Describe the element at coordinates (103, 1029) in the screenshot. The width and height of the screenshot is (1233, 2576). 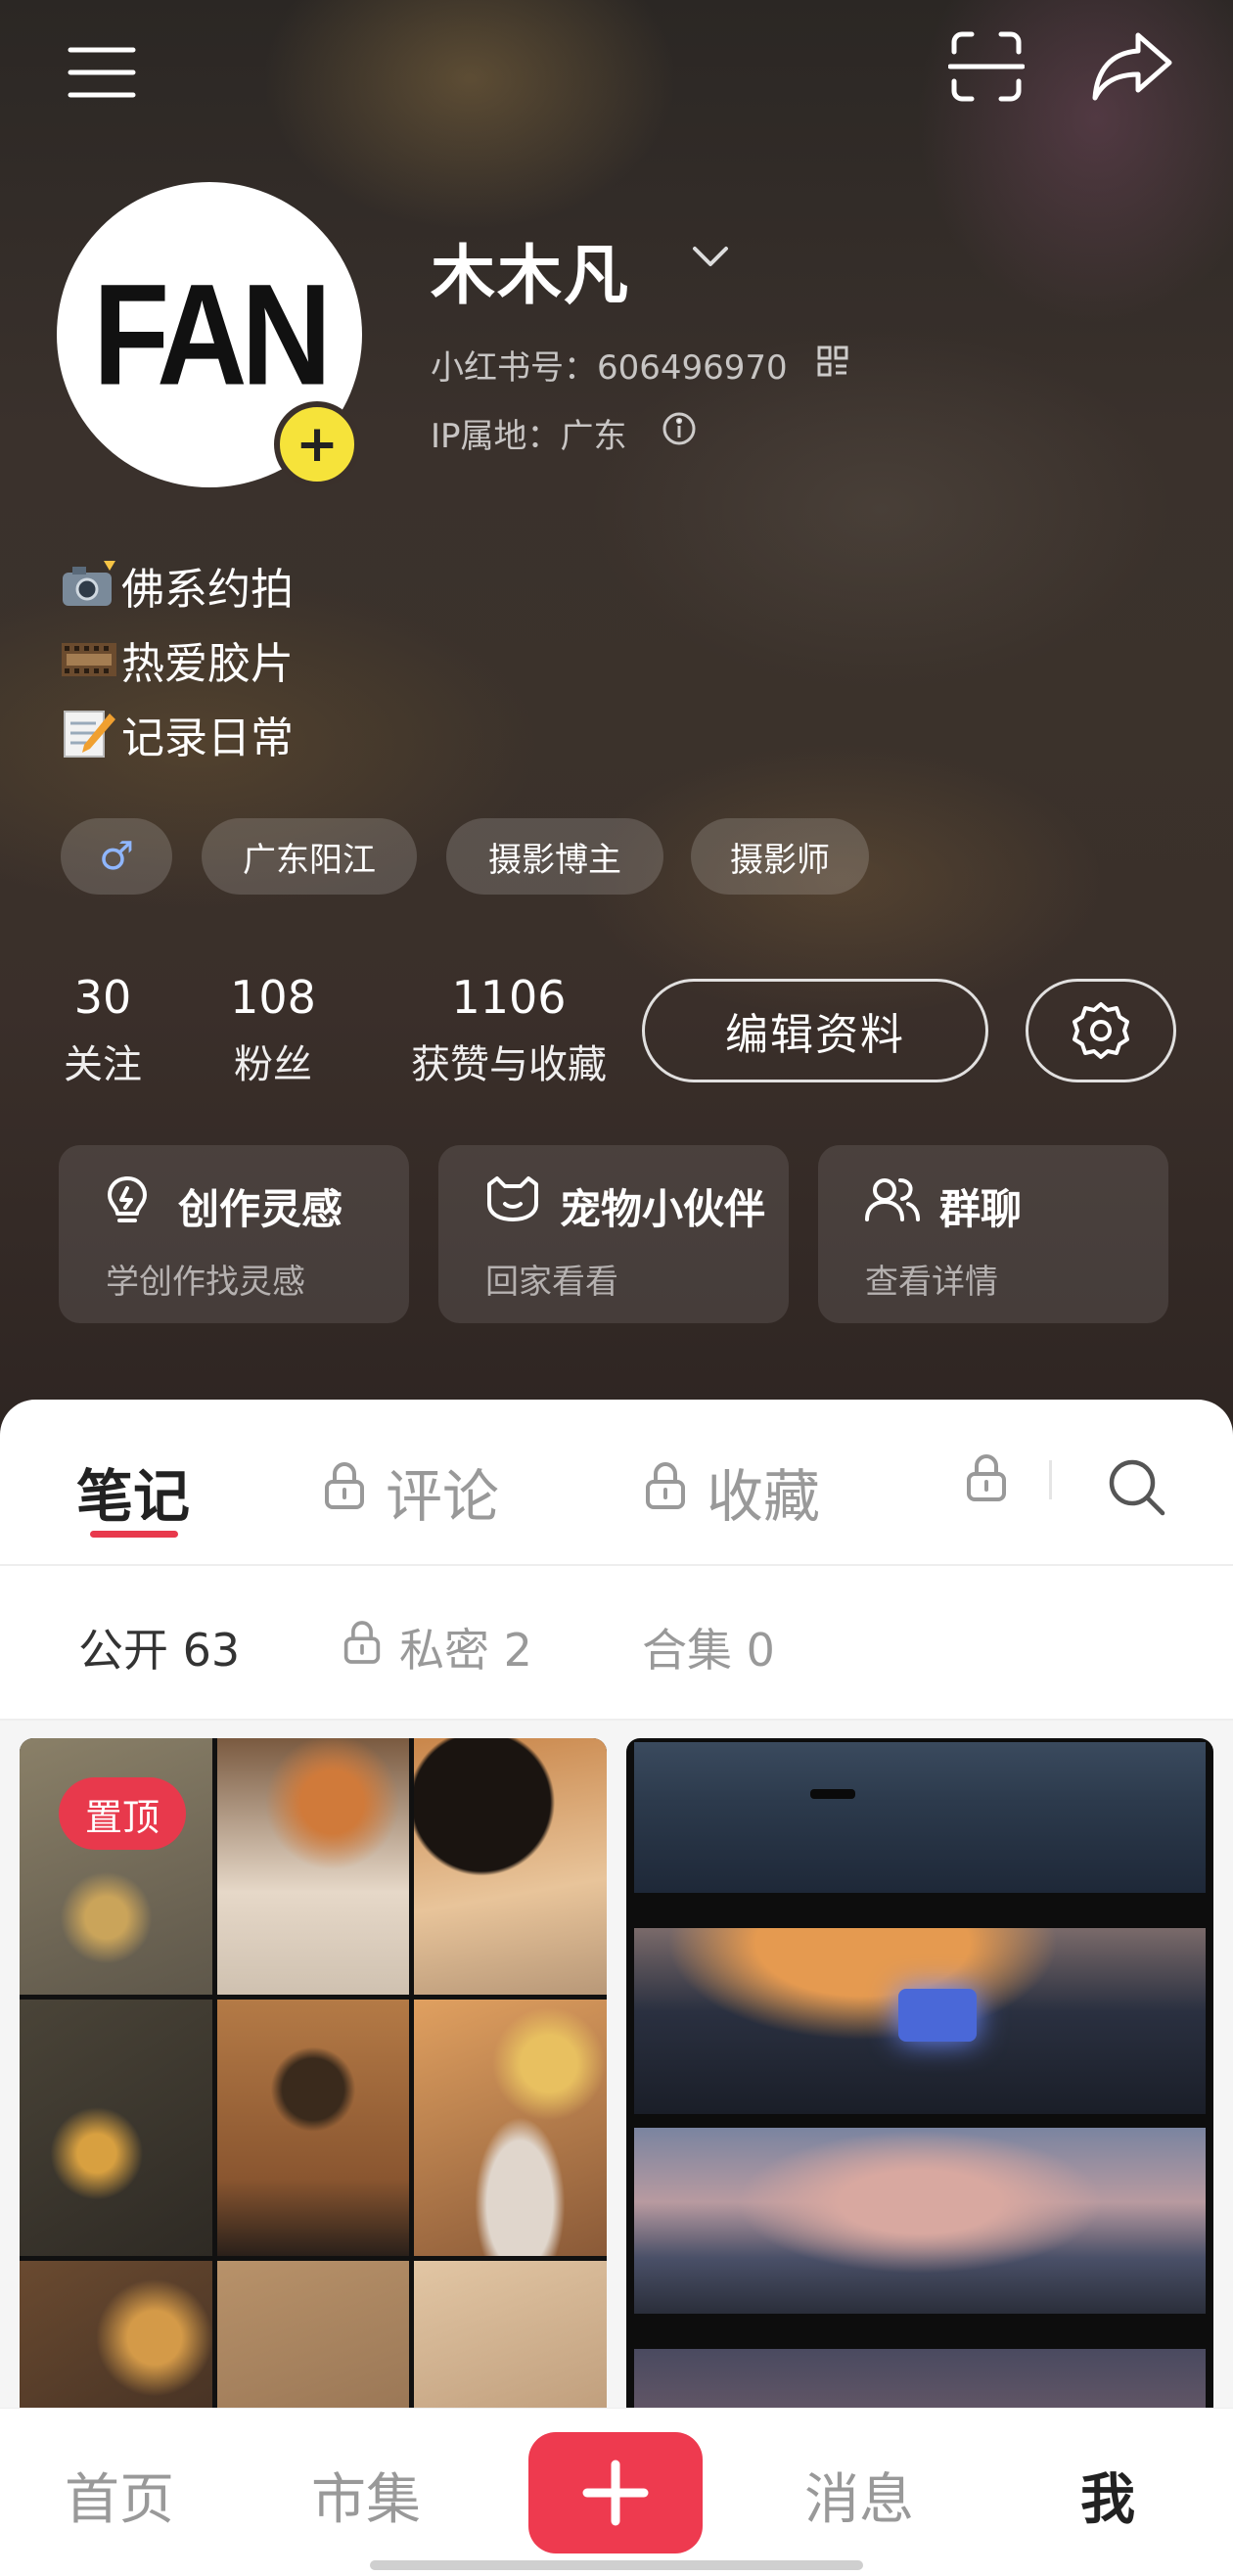
I see `stat-following: 30 关注` at that location.